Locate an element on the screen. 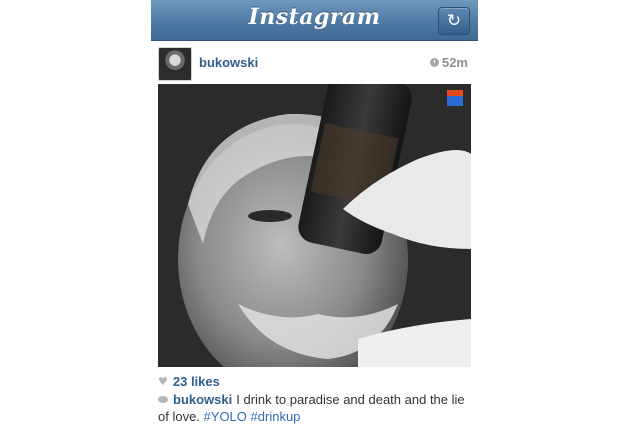 Image resolution: width=640 pixels, height=428 pixels. heart-icon: ♥ is located at coordinates (163, 381).